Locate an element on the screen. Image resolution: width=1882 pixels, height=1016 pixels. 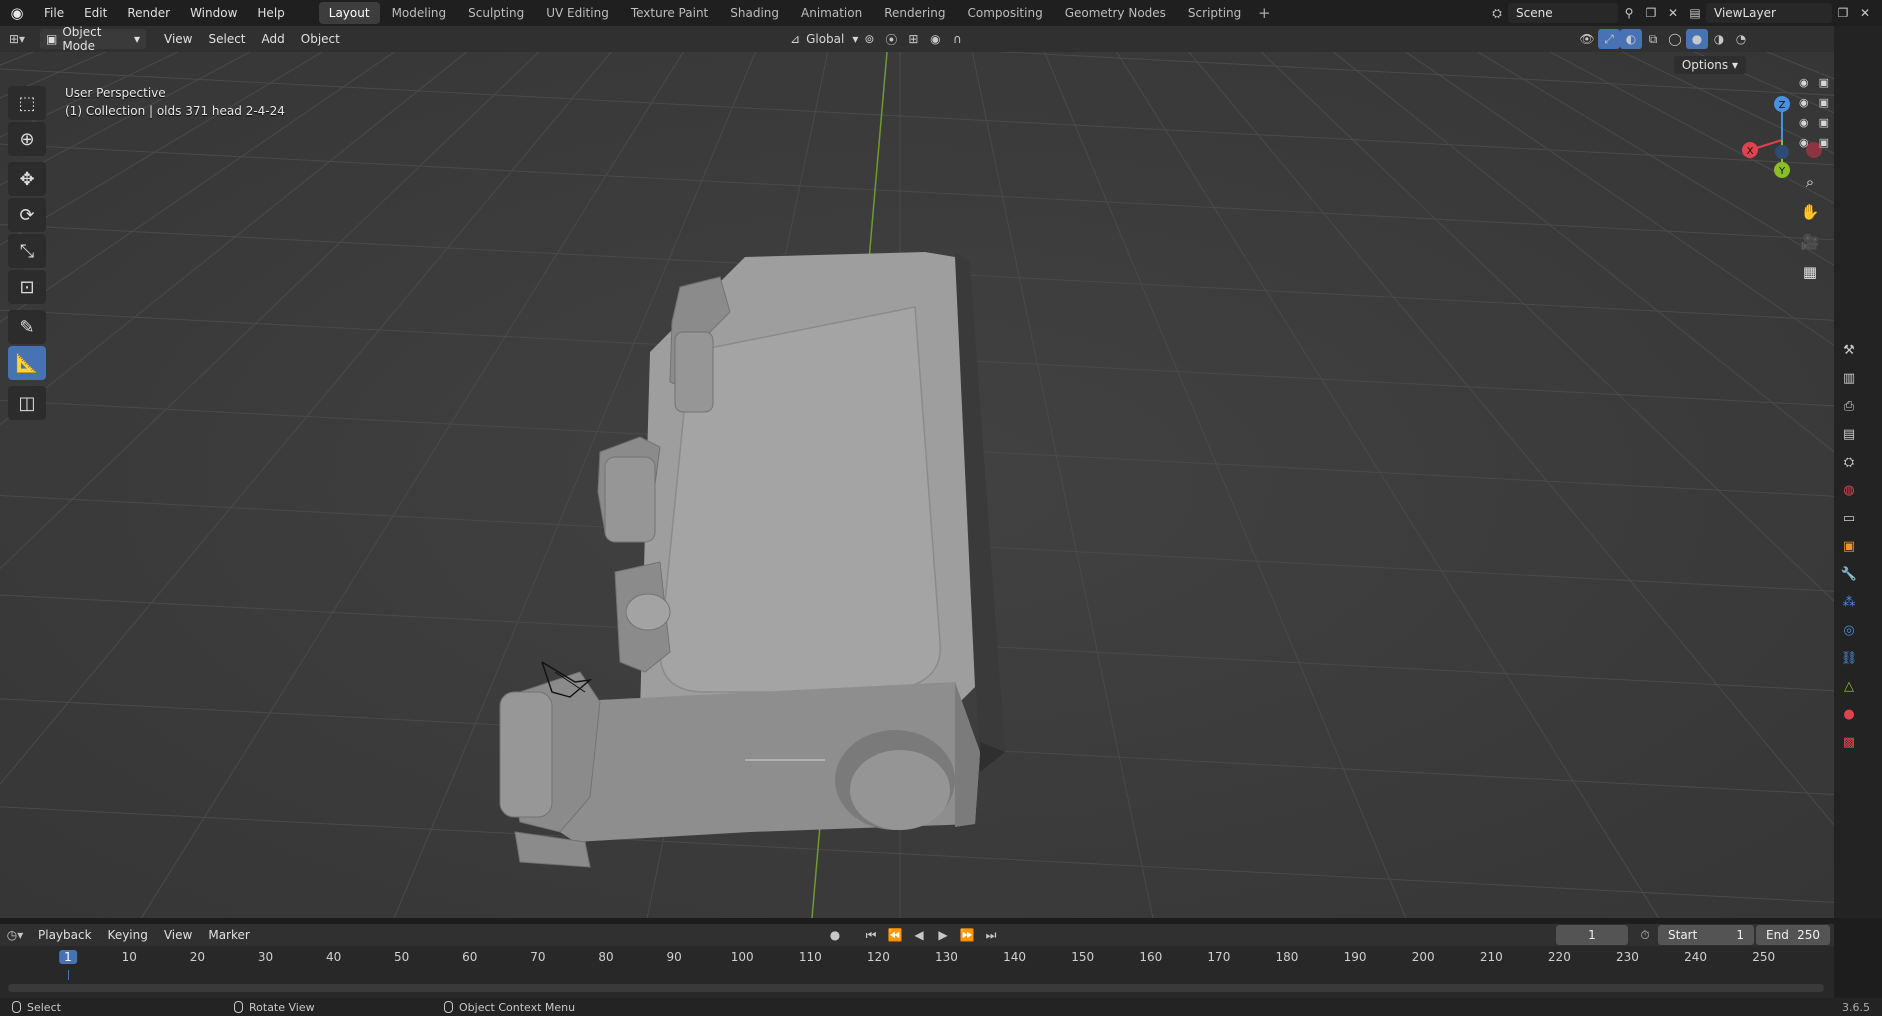
prev-keyframe-icon: ⏪ is located at coordinates (895, 935).